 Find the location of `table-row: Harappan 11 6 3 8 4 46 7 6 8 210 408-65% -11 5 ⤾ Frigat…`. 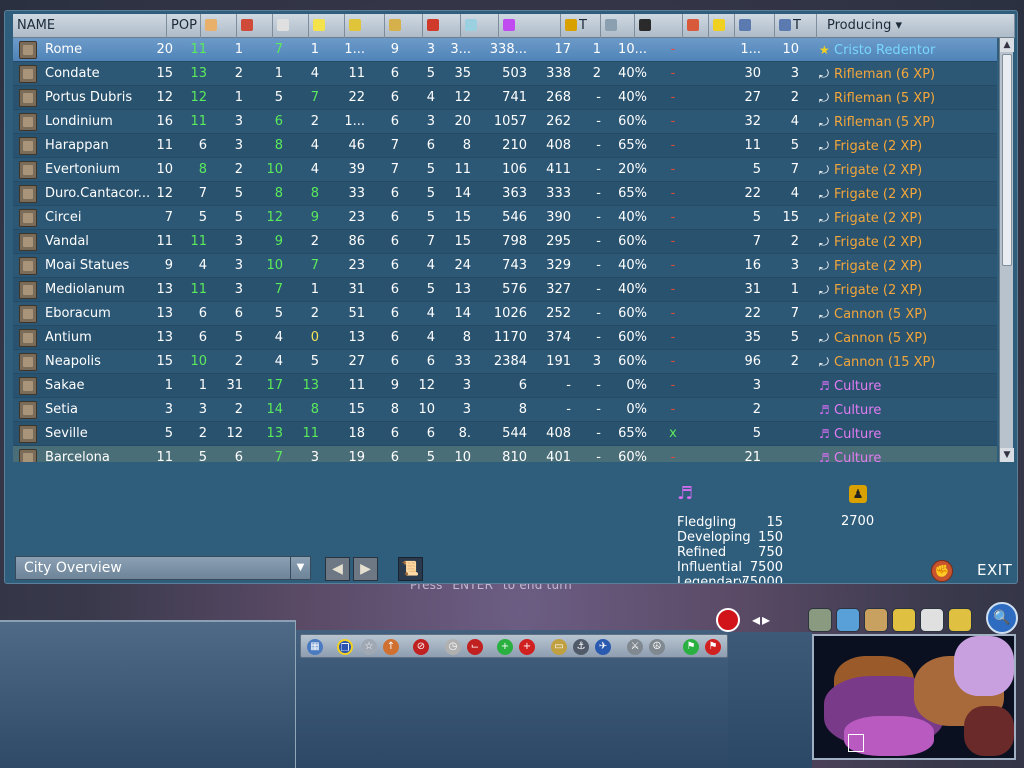

table-row: Harappan 11 6 3 8 4 46 7 6 8 210 408-65% -11 5 ⤾ Frigat… is located at coordinates (505, 146).